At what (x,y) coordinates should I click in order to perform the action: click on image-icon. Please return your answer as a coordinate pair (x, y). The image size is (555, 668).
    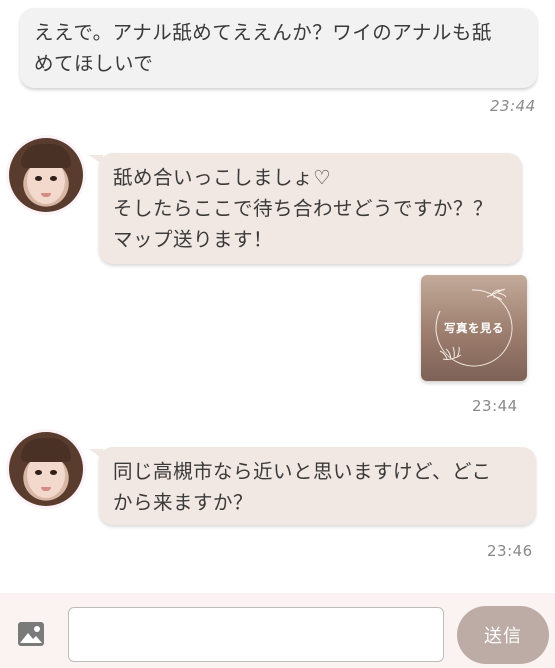
    Looking at the image, I should click on (31, 634).